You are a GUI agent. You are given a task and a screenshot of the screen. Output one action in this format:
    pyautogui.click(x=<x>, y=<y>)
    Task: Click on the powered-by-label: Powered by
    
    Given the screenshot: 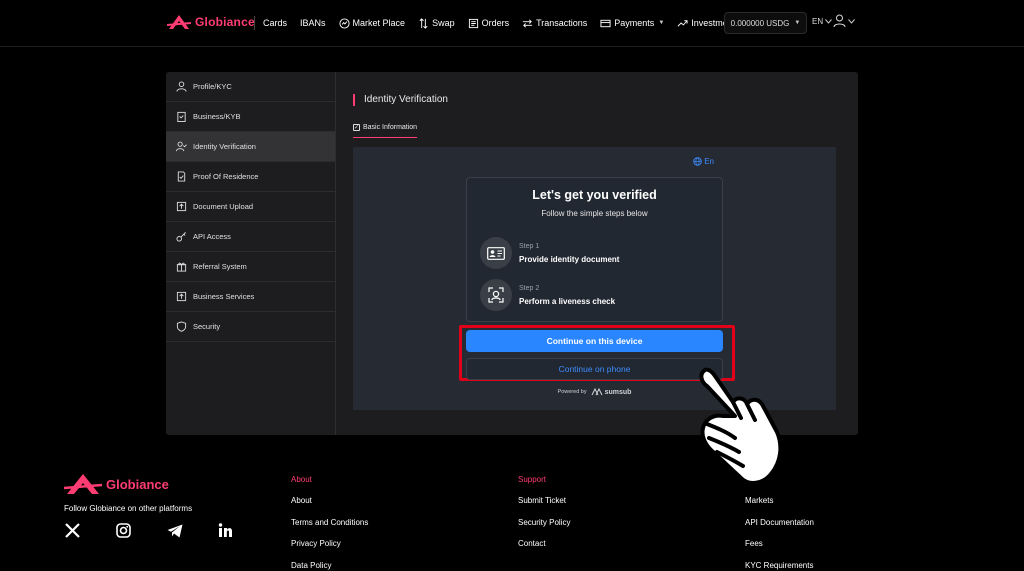 What is the action you would take?
    pyautogui.click(x=572, y=392)
    